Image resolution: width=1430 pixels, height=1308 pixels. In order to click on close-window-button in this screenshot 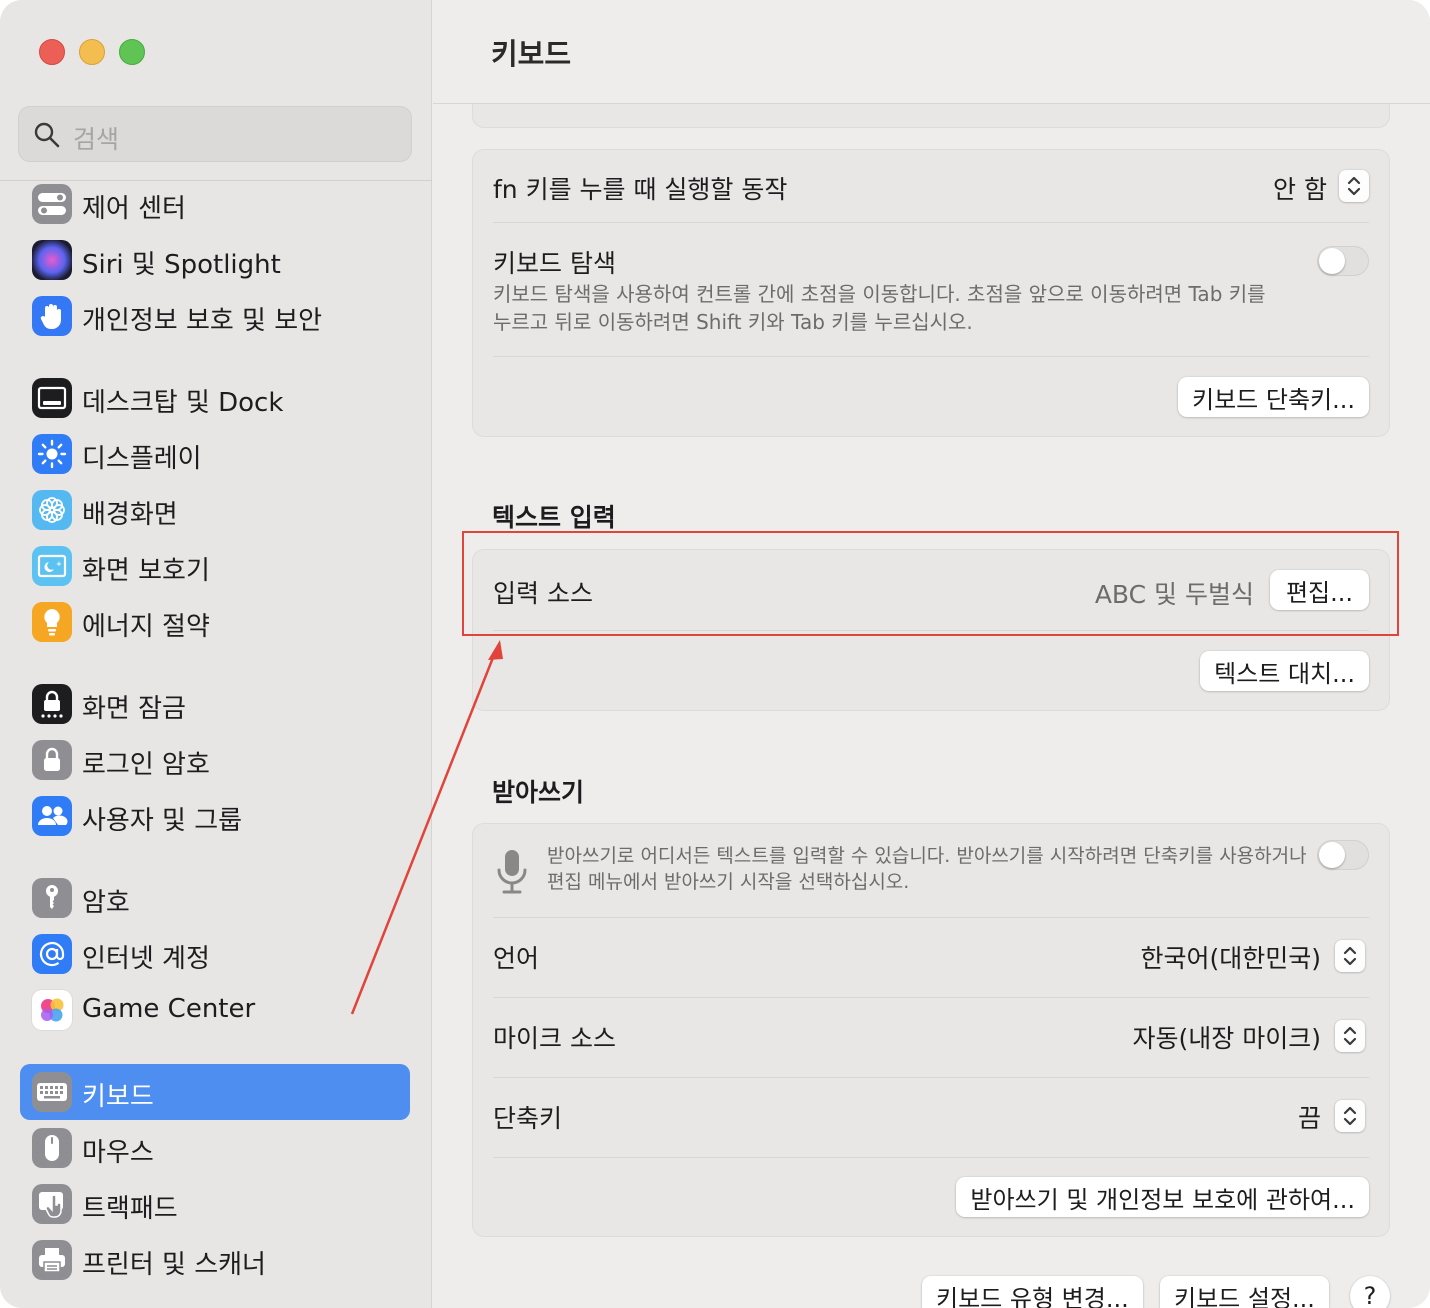, I will do `click(52, 52)`.